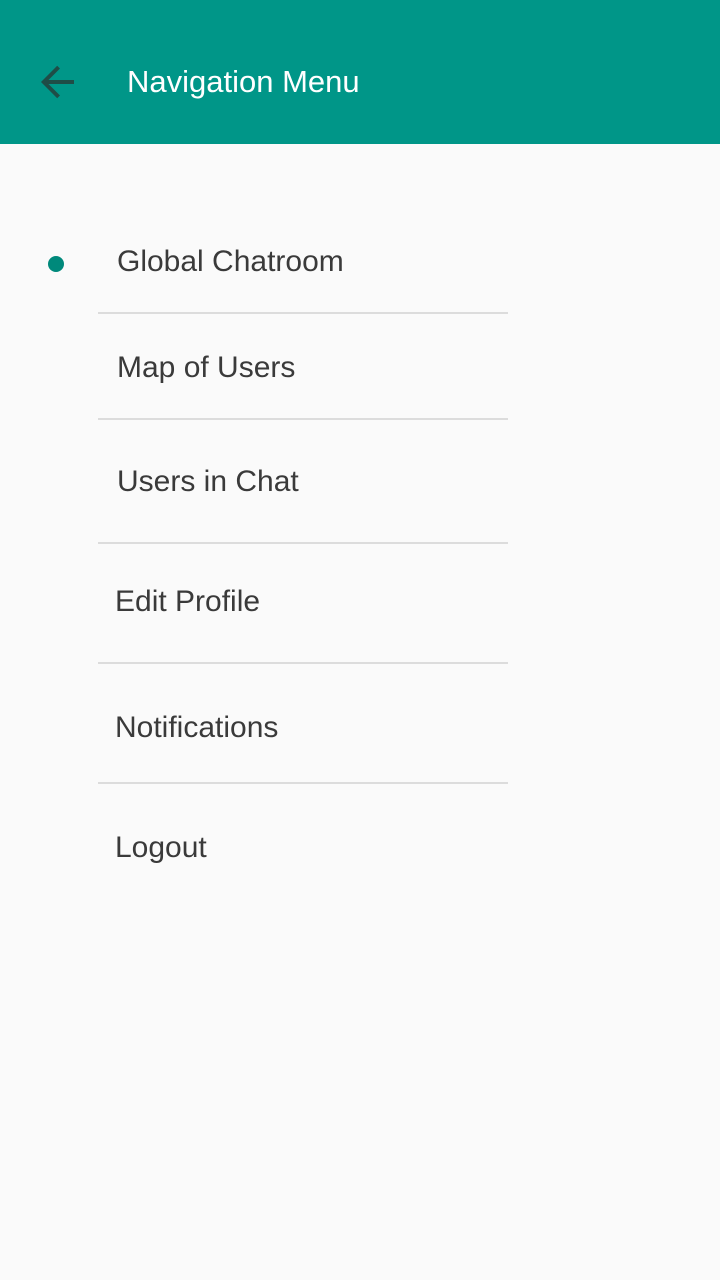  Describe the element at coordinates (188, 601) in the screenshot. I see `menu-item-label: Edit Profile` at that location.